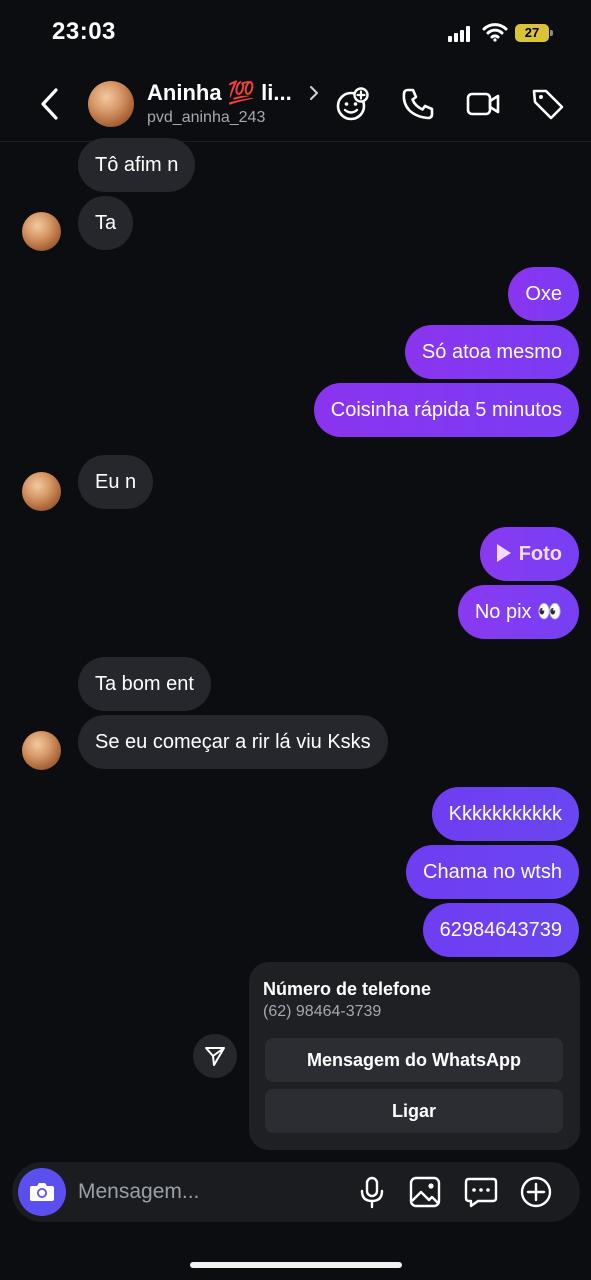  I want to click on whatsapp-message-button: Mensagem do WhatsApp, so click(414, 1060).